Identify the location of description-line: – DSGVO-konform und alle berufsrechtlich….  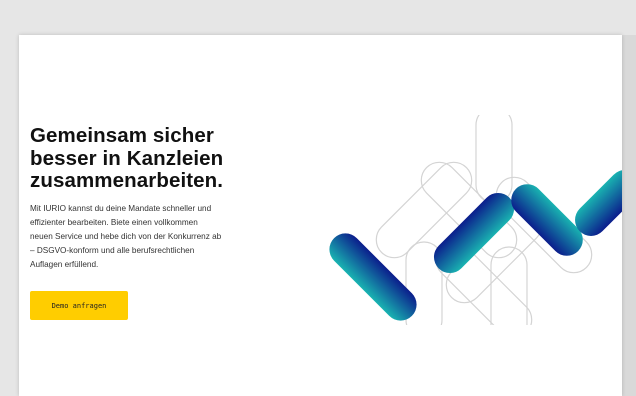
(112, 251).